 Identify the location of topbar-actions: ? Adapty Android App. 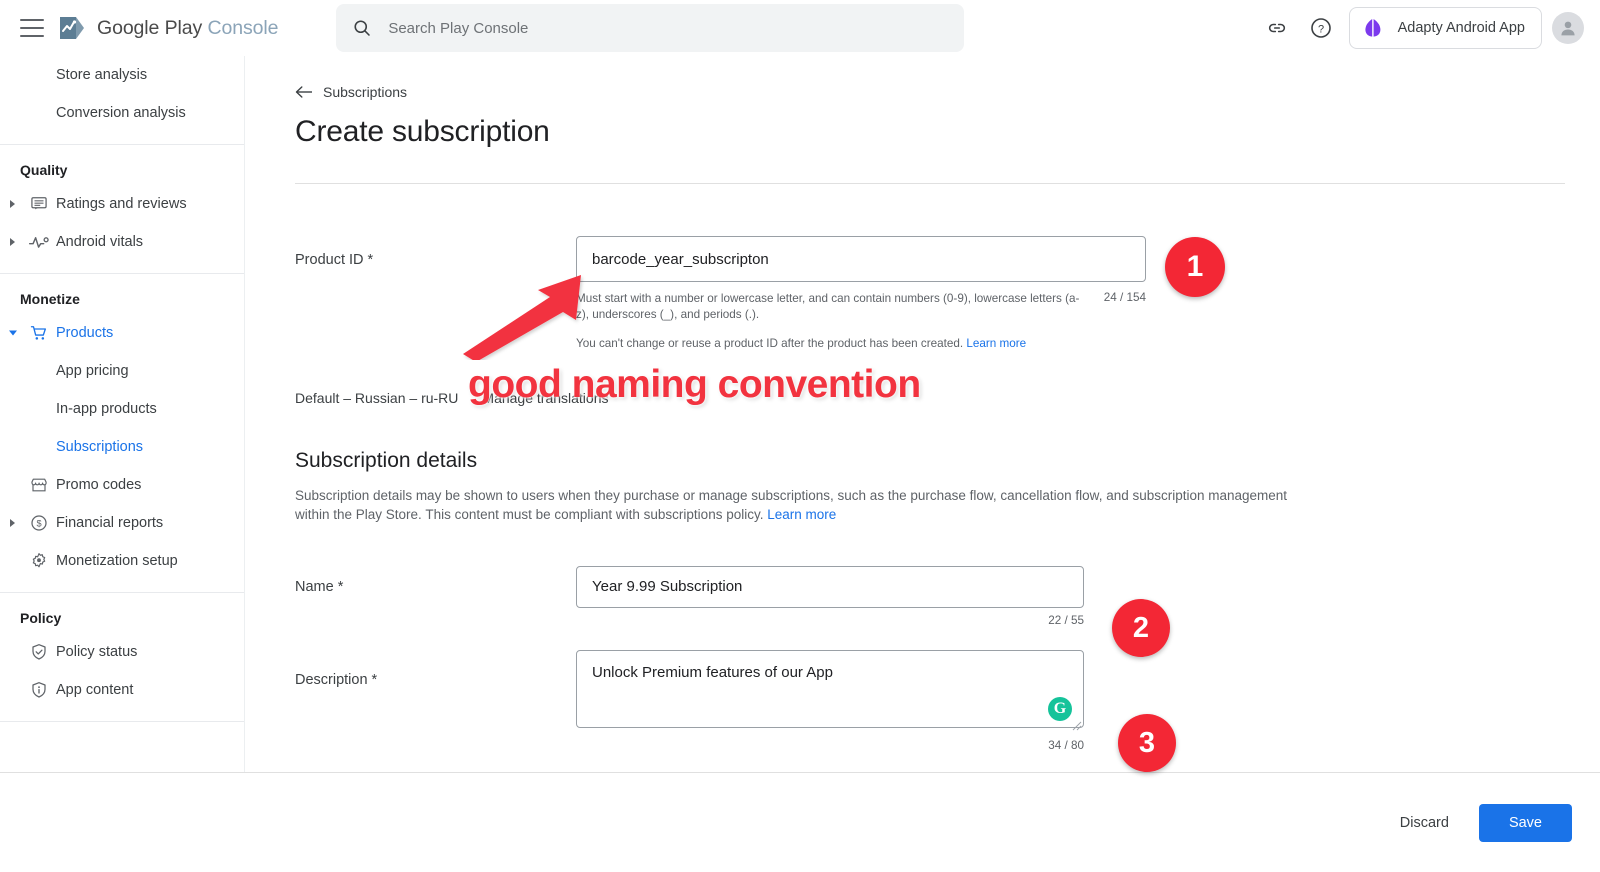
(1419, 28).